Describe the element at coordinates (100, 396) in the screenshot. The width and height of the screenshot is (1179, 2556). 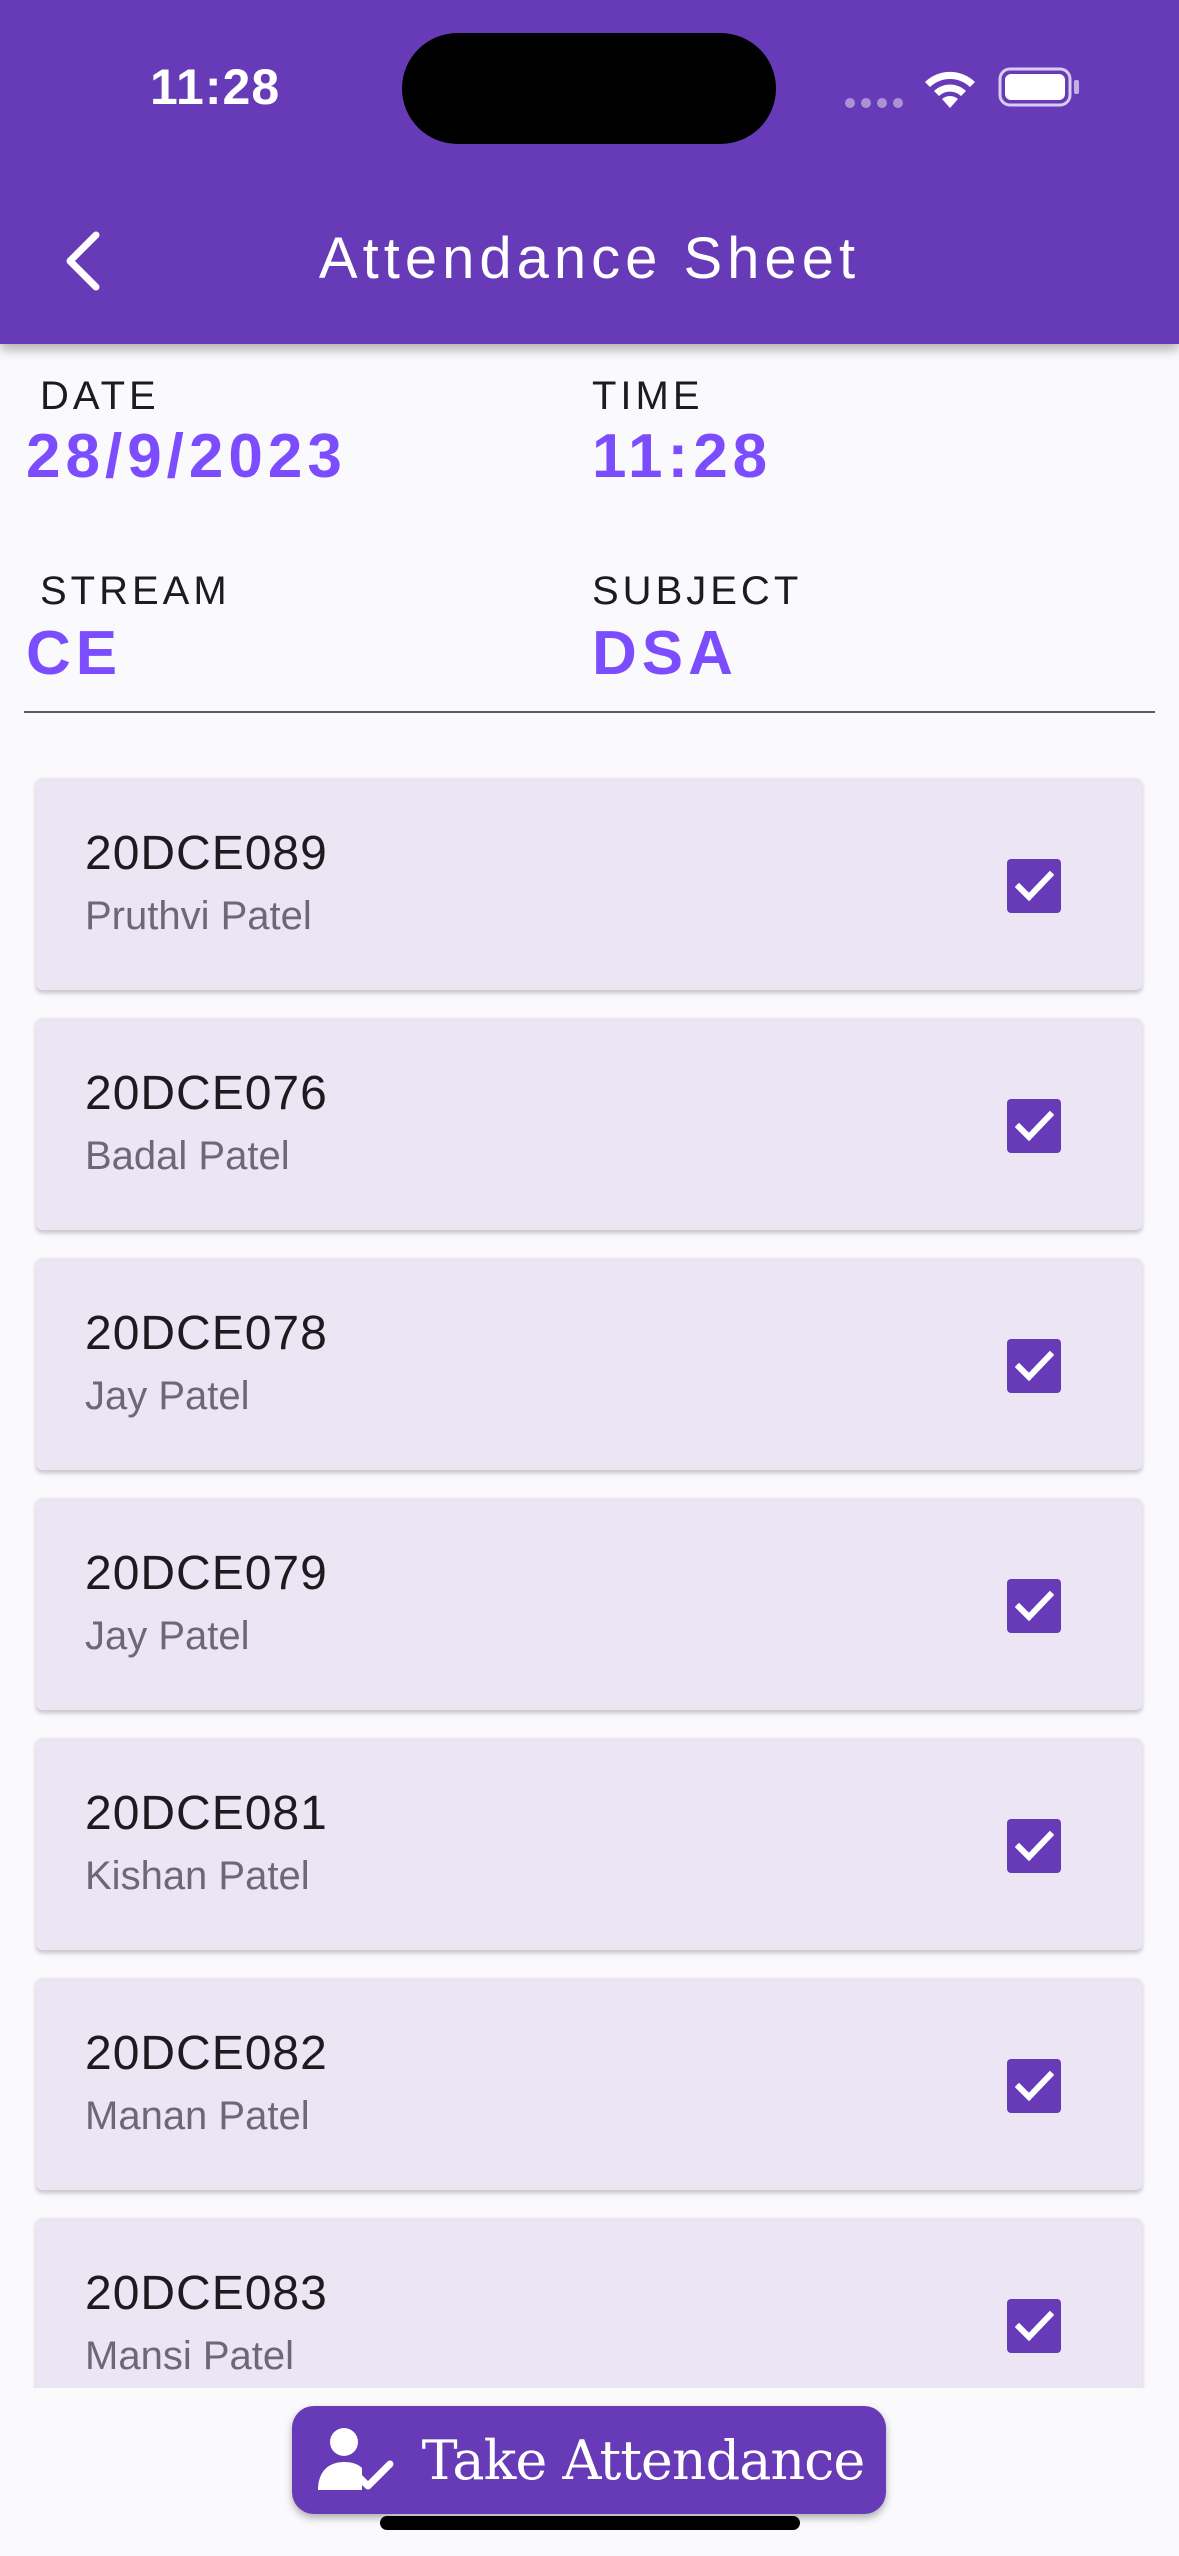
I see `date-label: DATE` at that location.